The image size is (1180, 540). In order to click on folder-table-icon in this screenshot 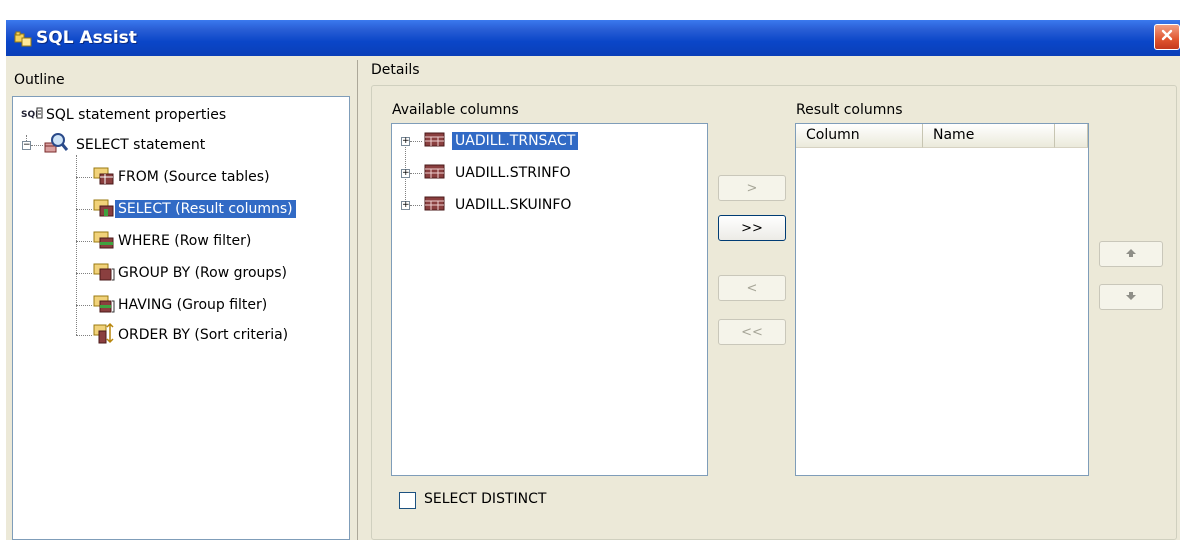, I will do `click(104, 177)`.